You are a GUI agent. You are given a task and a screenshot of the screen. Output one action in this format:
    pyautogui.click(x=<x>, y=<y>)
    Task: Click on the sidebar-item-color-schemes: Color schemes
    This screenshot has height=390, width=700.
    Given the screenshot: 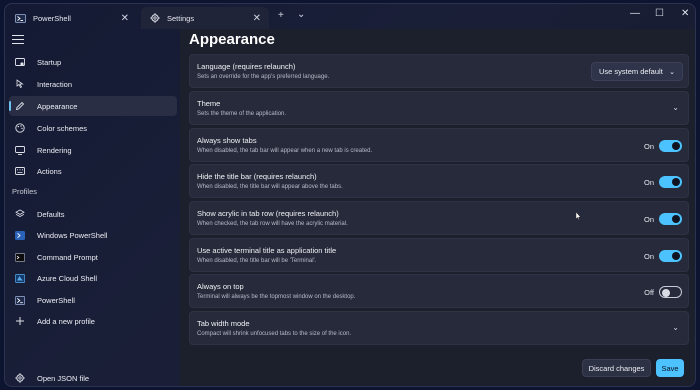 What is the action you would take?
    pyautogui.click(x=93, y=128)
    